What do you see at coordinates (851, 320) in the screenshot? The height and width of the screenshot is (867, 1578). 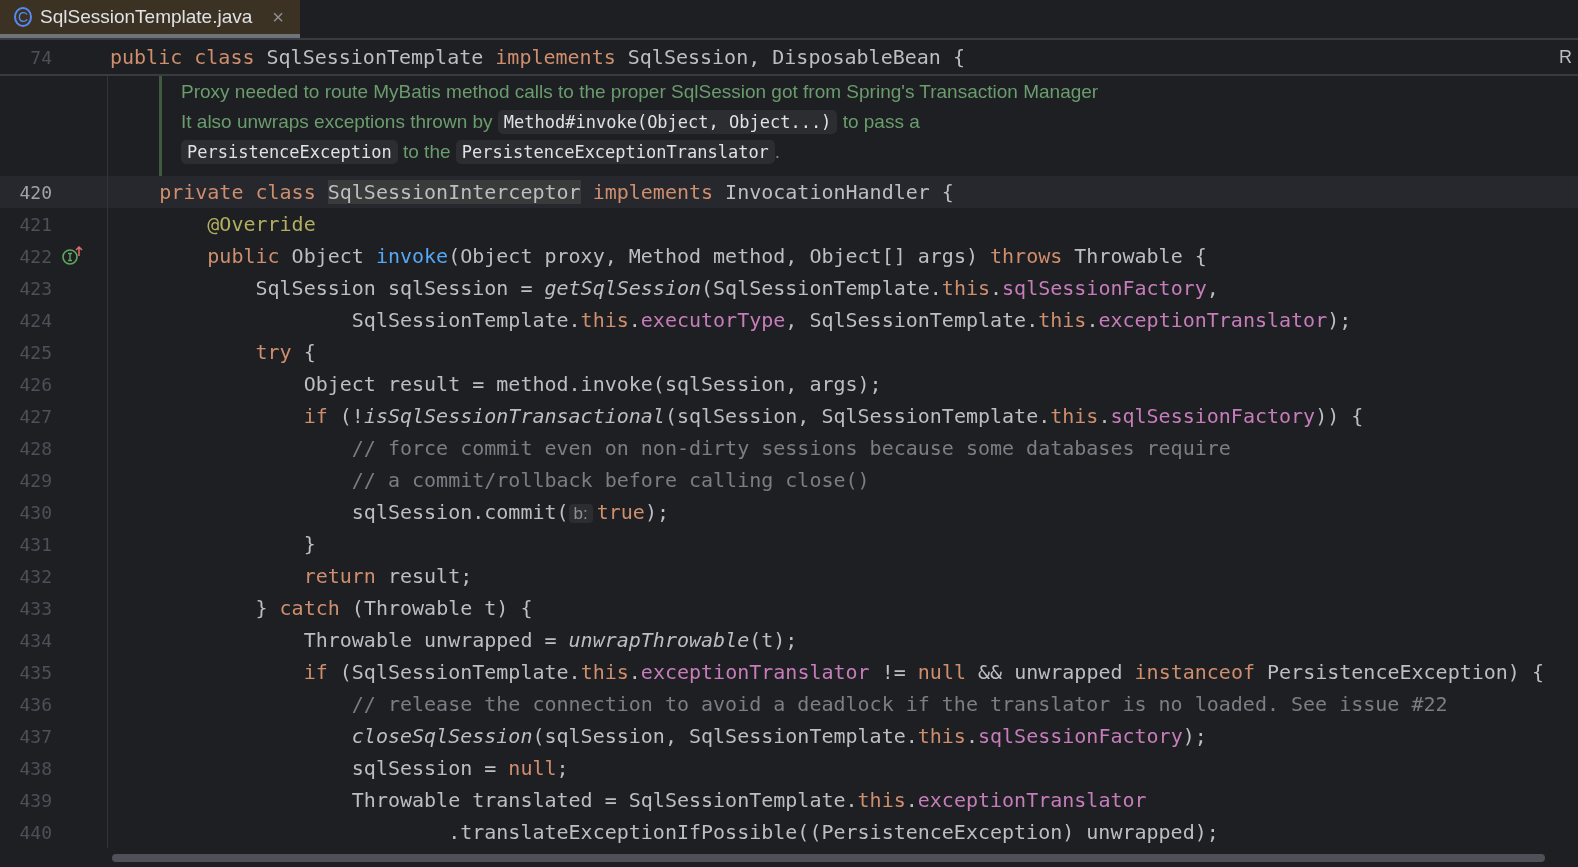 I see `code-line: SqlSessionTemplate.this.executorType, SqlSessionTemplate.this.exceptionTranslator);` at bounding box center [851, 320].